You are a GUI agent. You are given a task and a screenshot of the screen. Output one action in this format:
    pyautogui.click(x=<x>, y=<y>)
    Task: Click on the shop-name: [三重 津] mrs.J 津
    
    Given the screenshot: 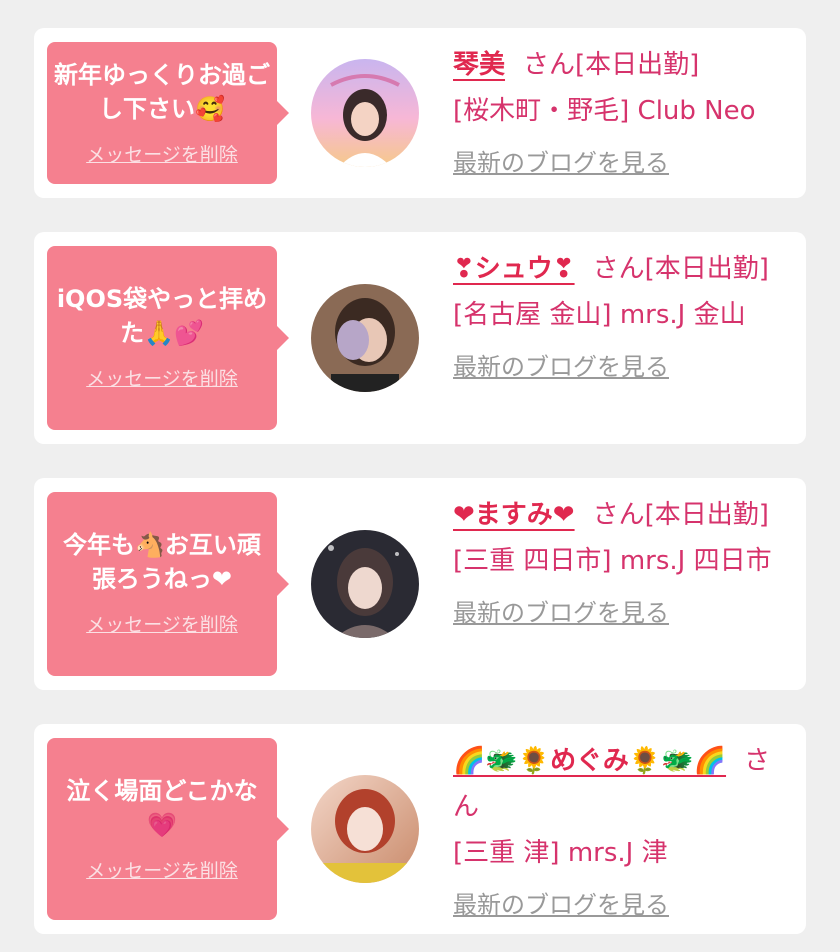 What is the action you would take?
    pyautogui.click(x=560, y=853)
    